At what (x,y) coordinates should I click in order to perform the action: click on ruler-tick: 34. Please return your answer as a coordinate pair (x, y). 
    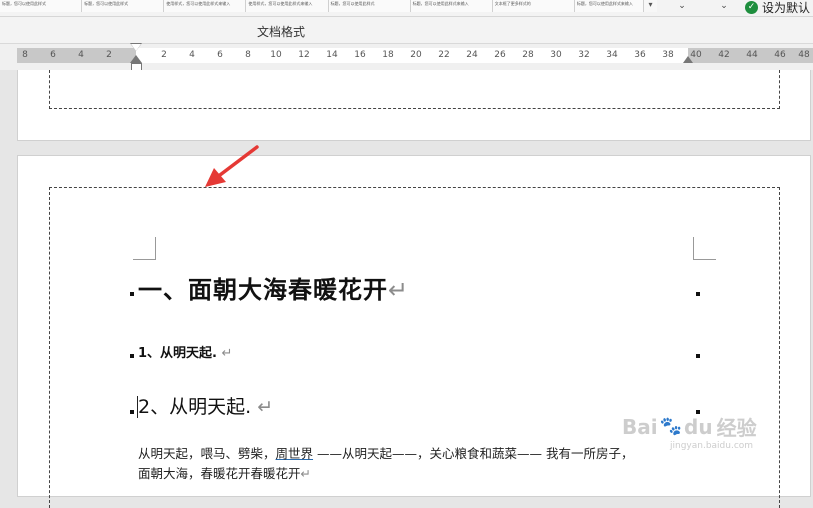
    Looking at the image, I should click on (612, 55).